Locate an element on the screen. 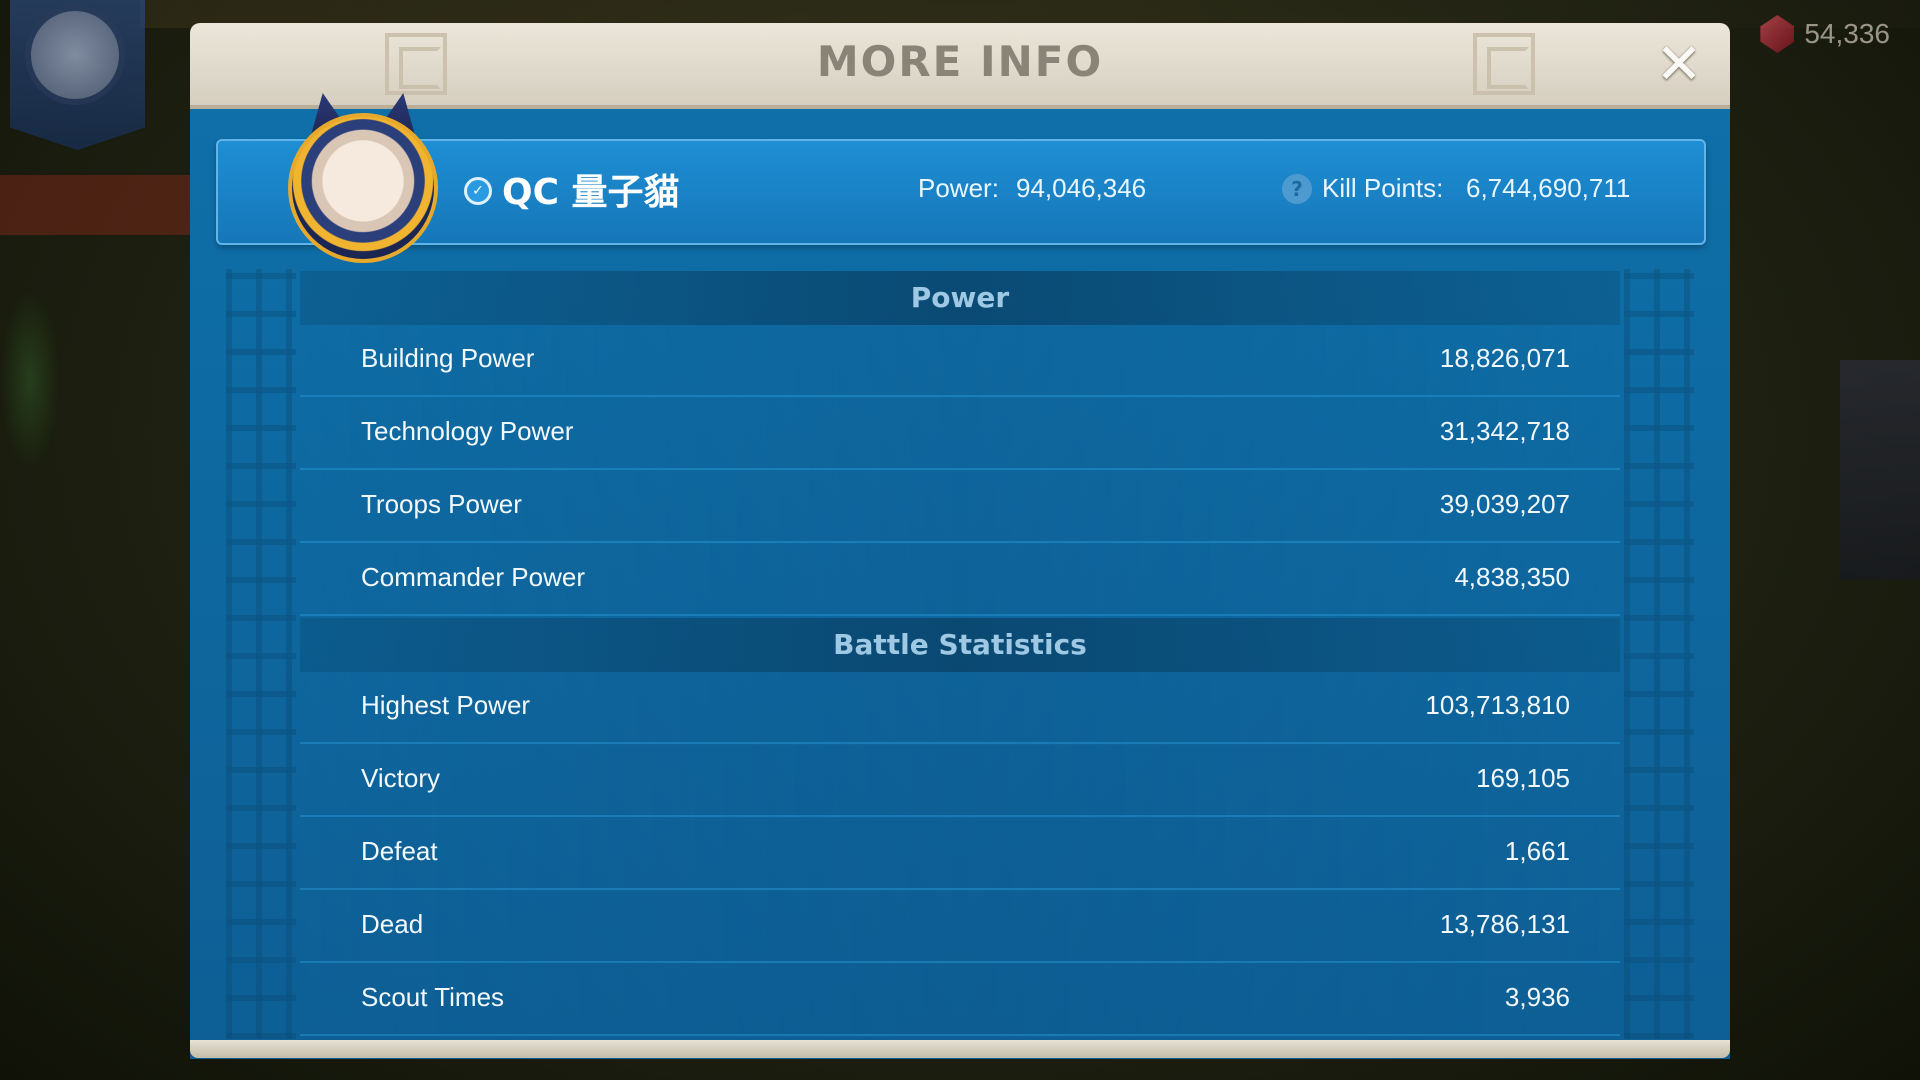 Image resolution: width=1920 pixels, height=1080 pixels. modal-header: MORE INFO ✕ is located at coordinates (960, 66).